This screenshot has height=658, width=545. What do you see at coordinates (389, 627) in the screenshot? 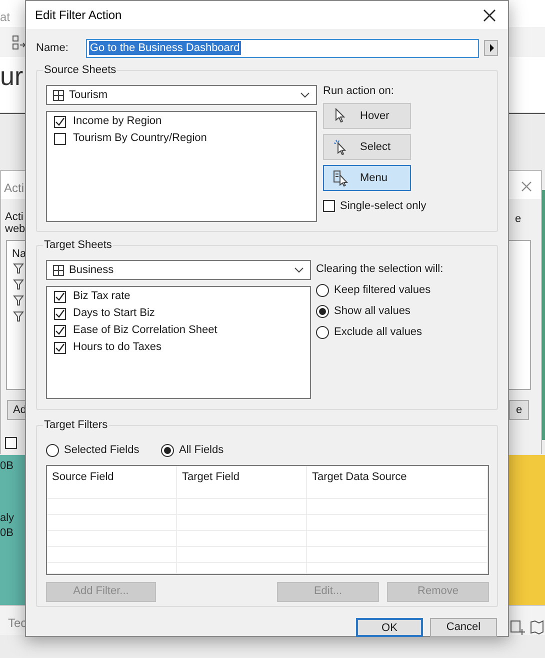
I see `ok-button: OK` at bounding box center [389, 627].